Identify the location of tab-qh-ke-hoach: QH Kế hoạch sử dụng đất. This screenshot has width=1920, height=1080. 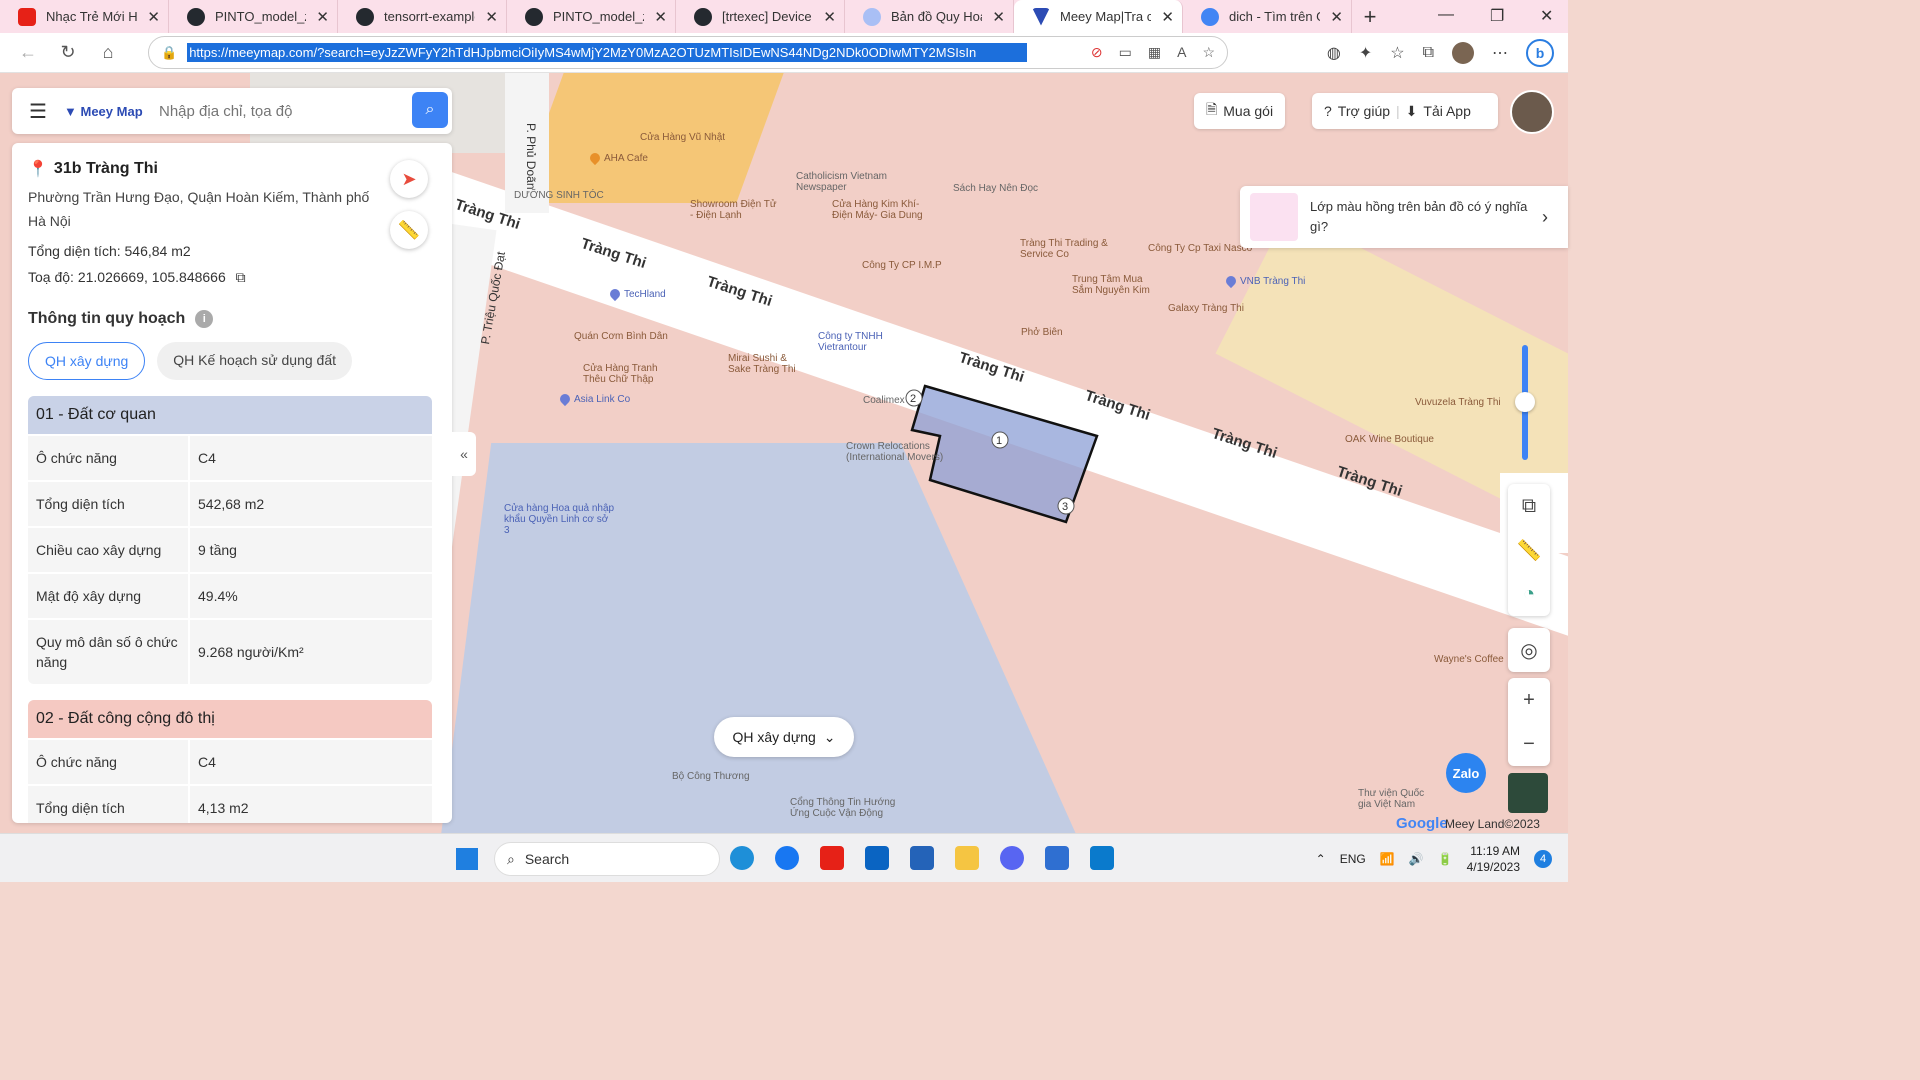
(254, 361).